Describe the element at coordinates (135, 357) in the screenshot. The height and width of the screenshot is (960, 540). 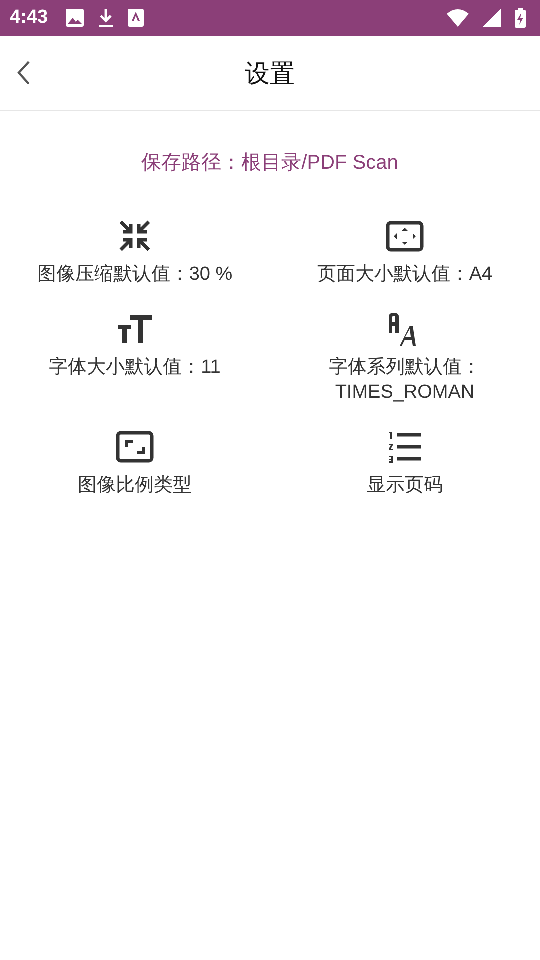
I see `setting-item: 字体大小默认值：11` at that location.